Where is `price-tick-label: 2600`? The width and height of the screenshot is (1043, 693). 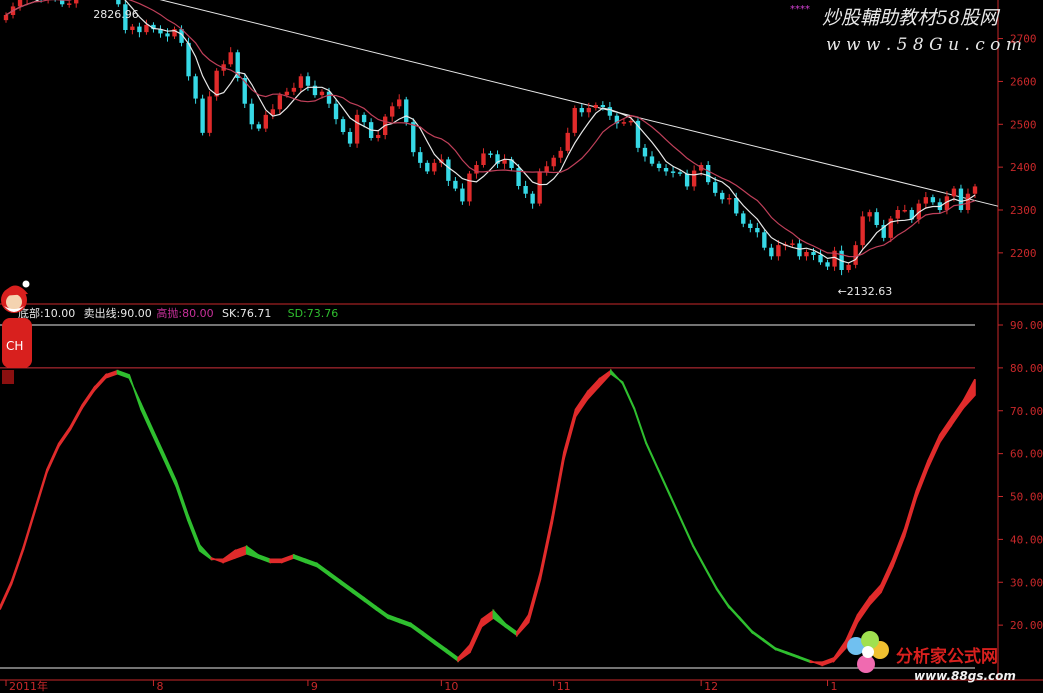 price-tick-label: 2600 is located at coordinates (1023, 81).